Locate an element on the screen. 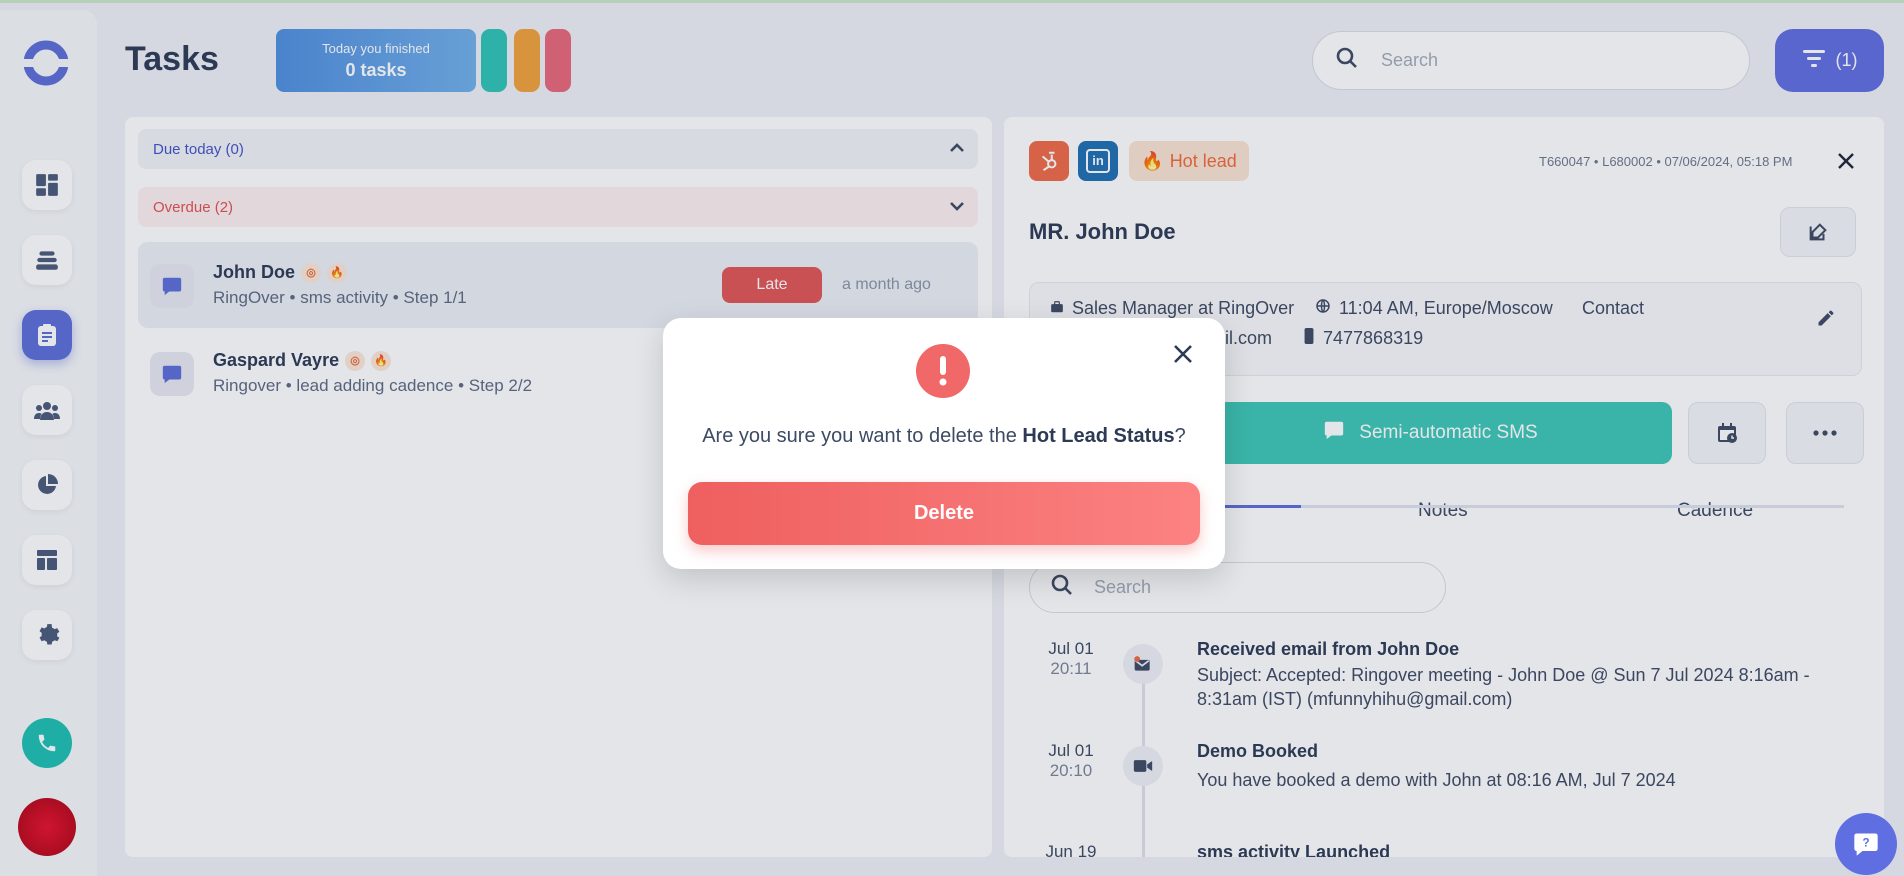 This screenshot has height=876, width=1904. confirm-target: Hot Lead Status is located at coordinates (1098, 436).